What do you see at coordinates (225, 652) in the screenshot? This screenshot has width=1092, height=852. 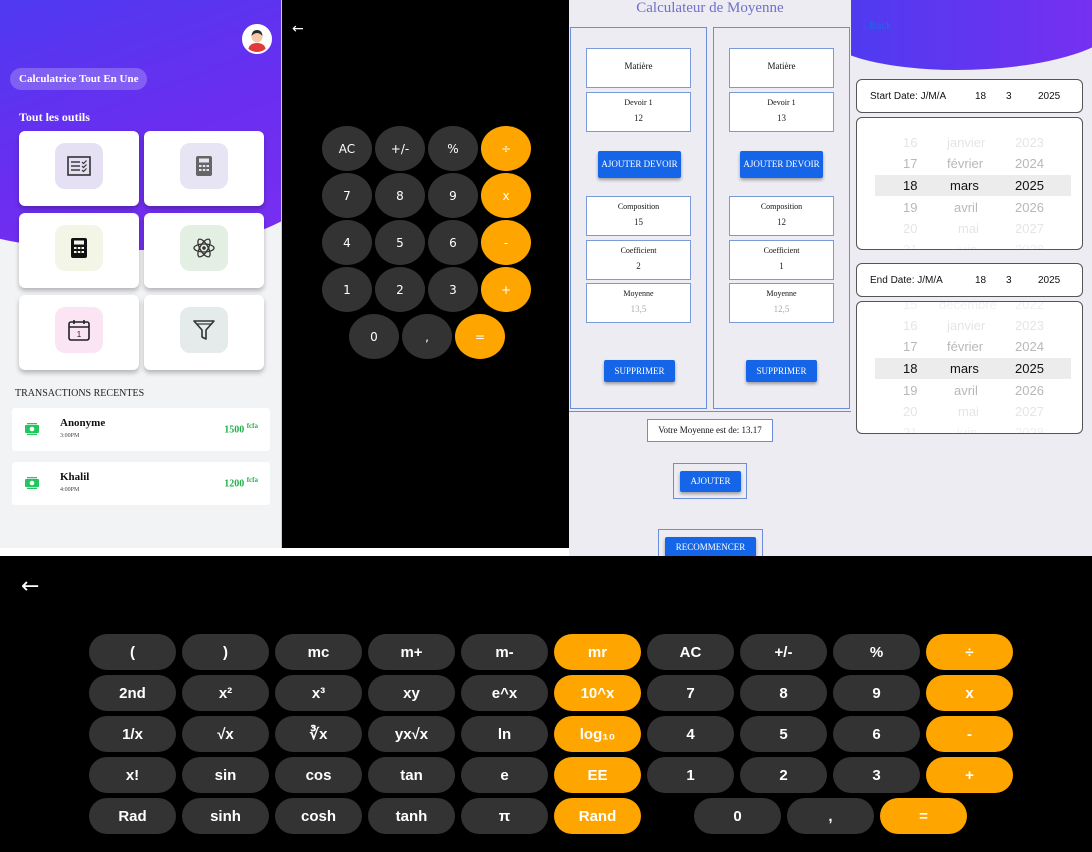 I see `sci-key-close-paren: )` at bounding box center [225, 652].